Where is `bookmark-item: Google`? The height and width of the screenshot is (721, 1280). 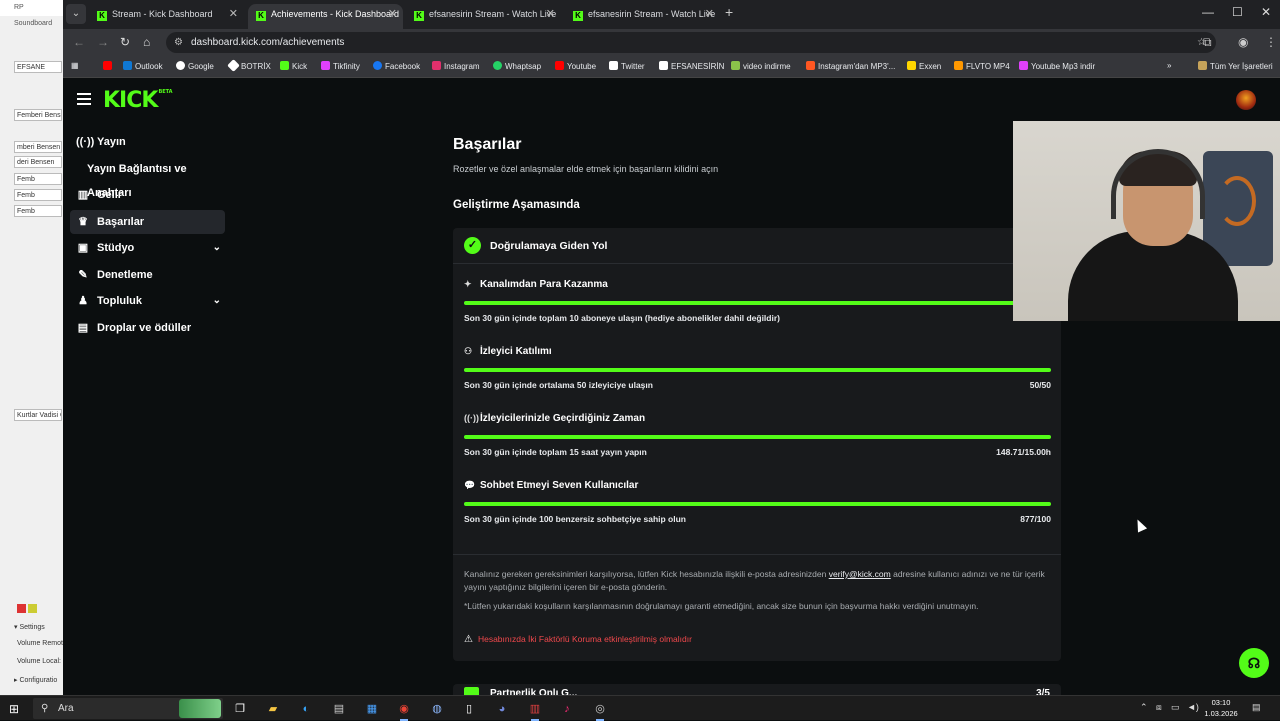
bookmark-item: Google is located at coordinates (195, 66).